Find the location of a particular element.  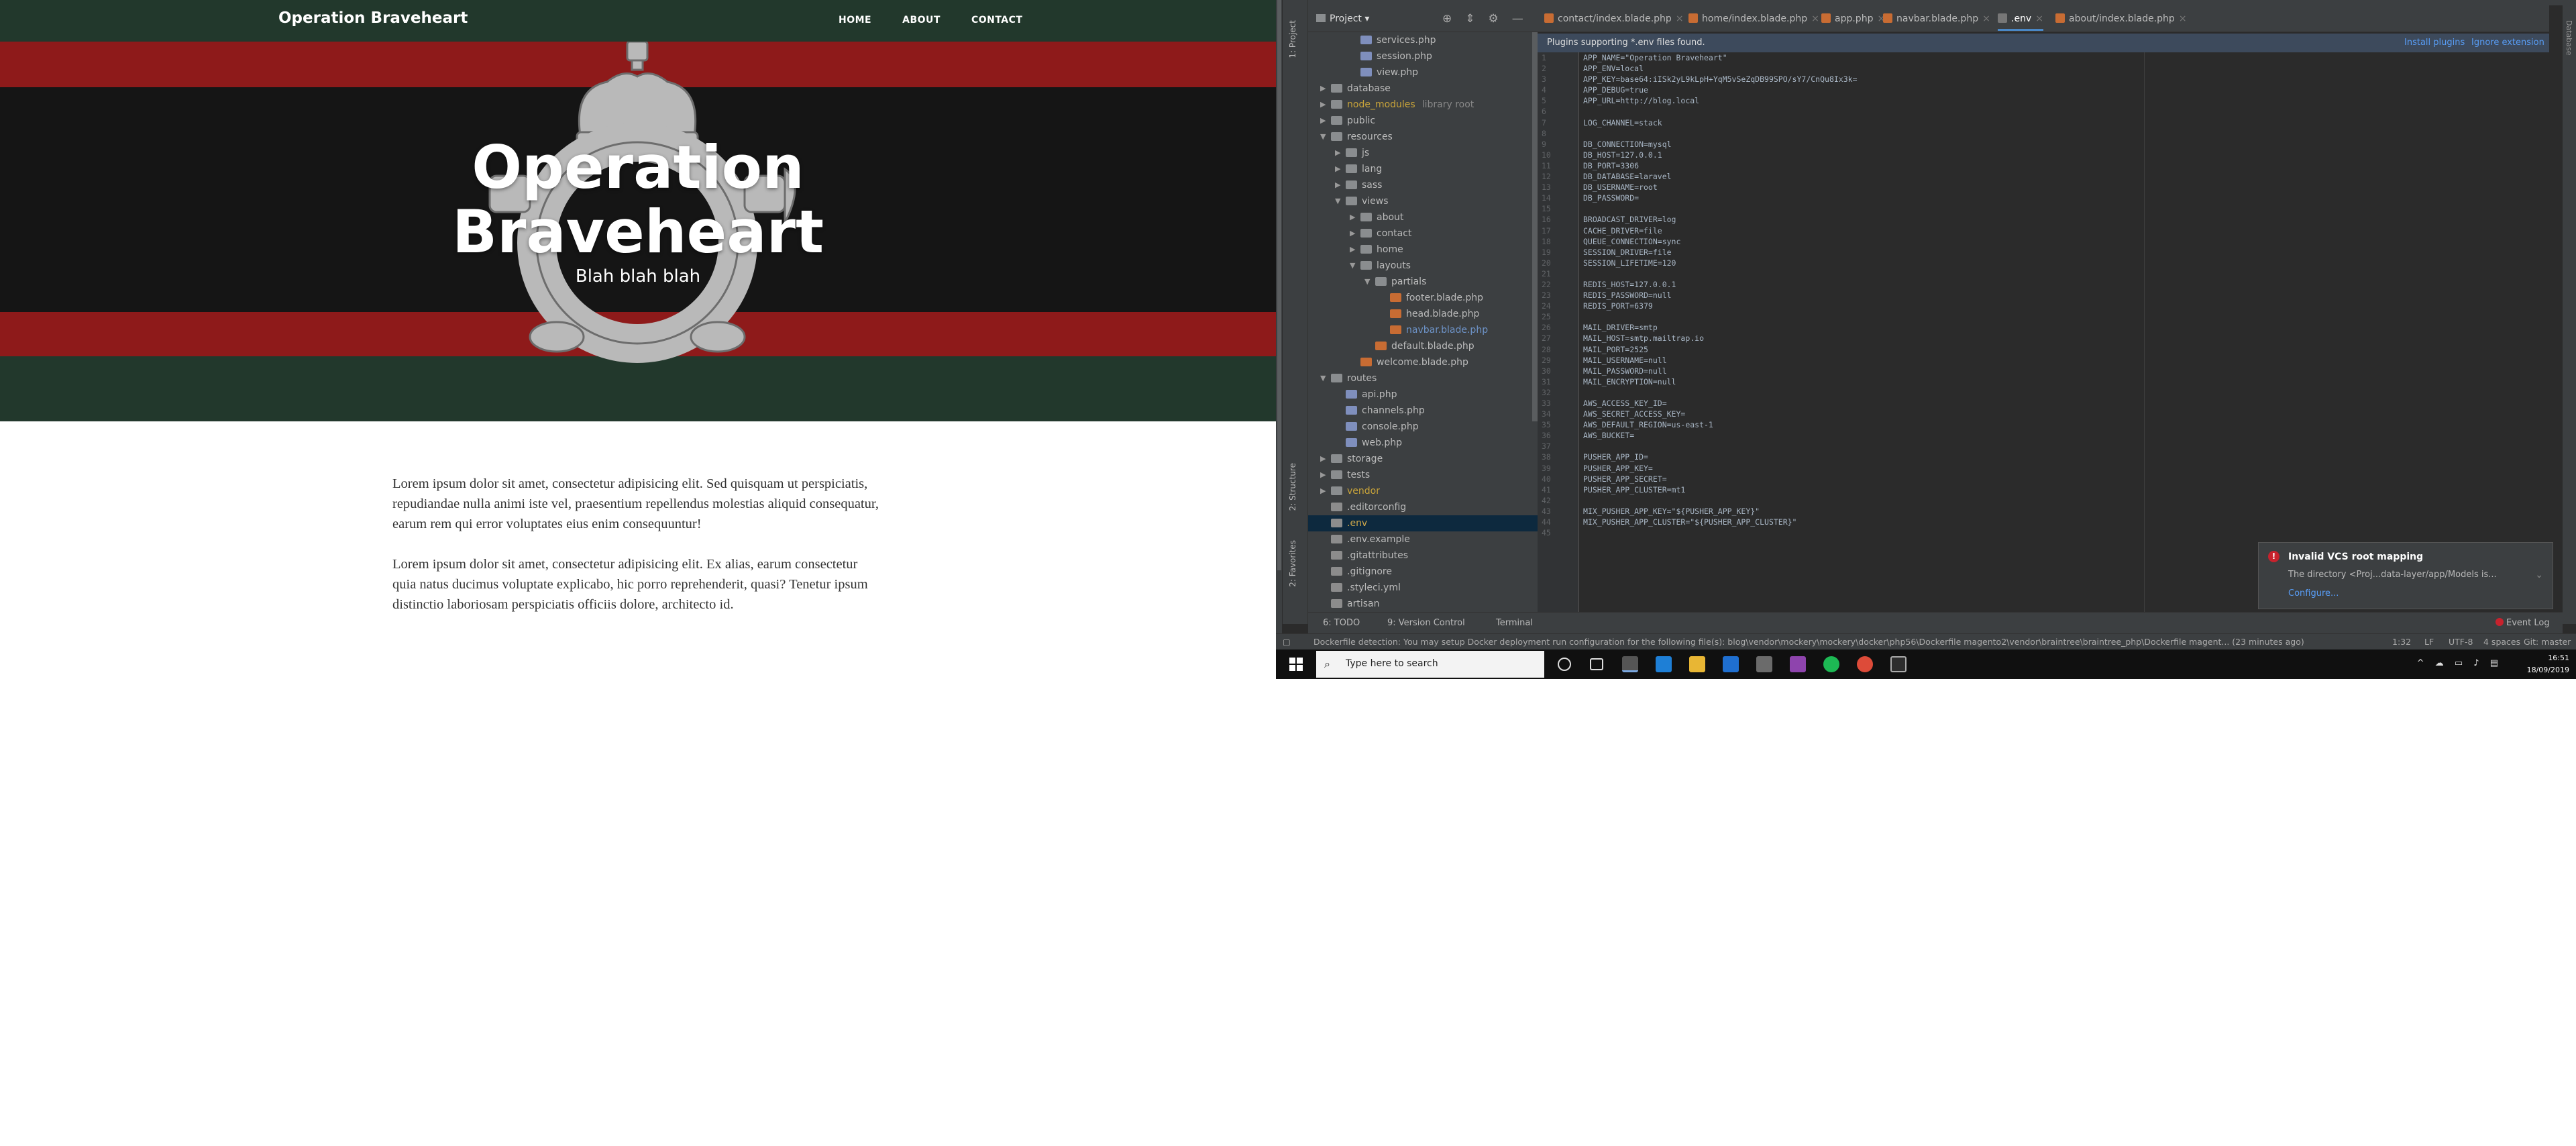

caret-position: 1:32 is located at coordinates (2401, 642).